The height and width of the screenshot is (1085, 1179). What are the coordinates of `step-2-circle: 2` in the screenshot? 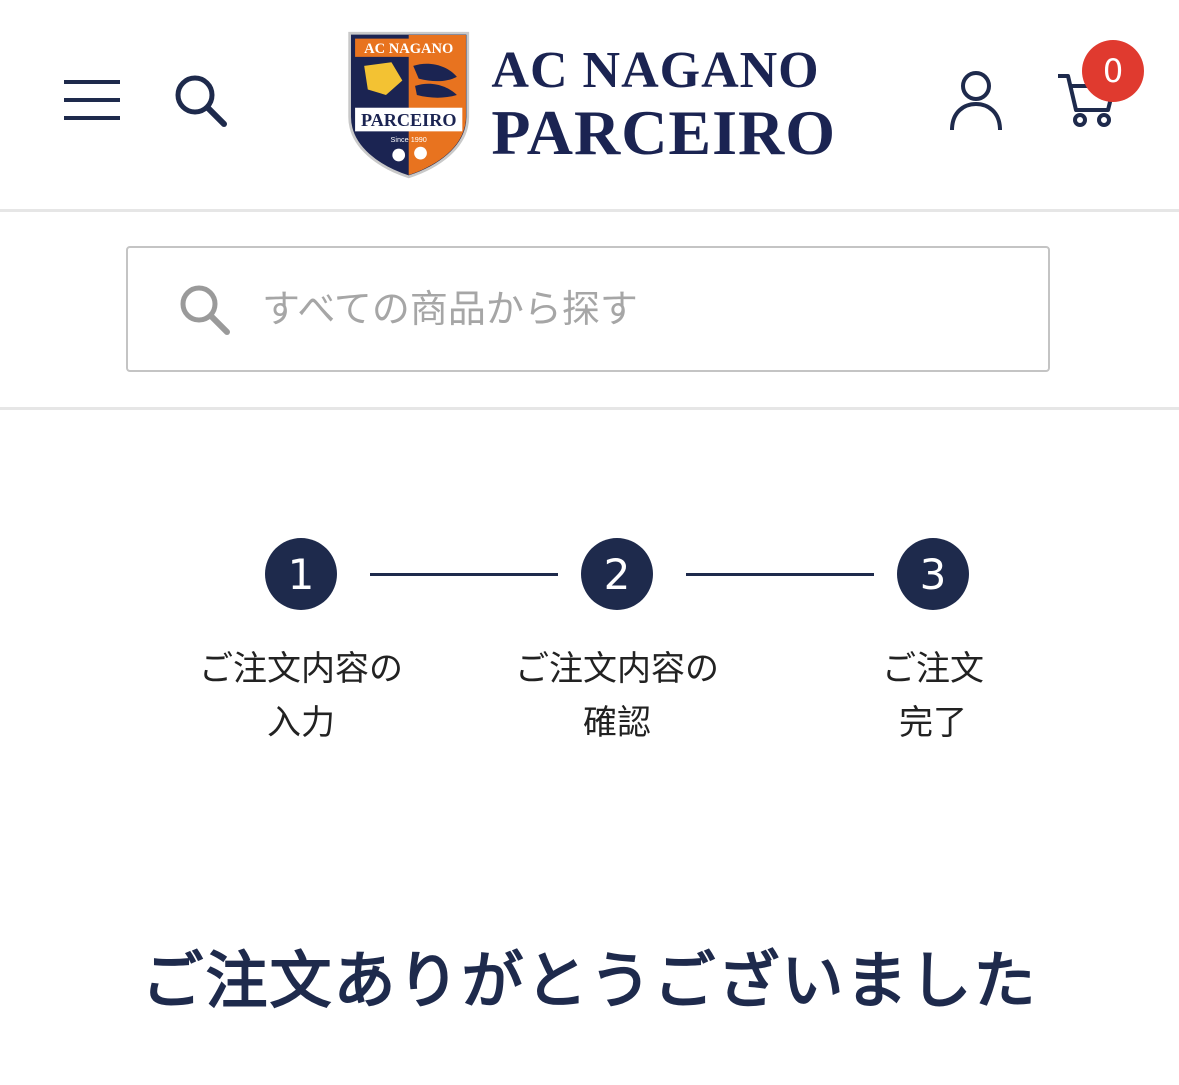 It's located at (617, 574).